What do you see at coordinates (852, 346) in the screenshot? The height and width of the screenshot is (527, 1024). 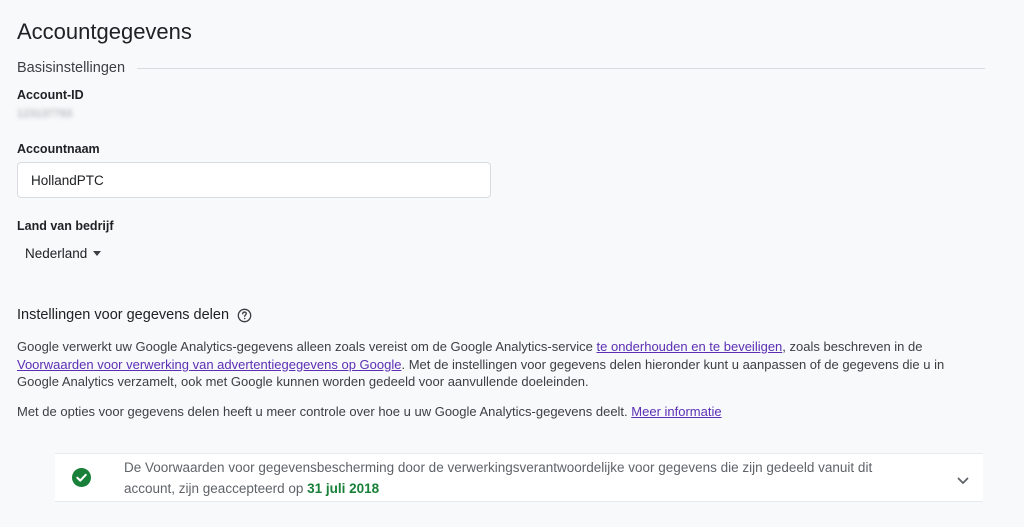 I see `description-text: , zoals beschreven in de` at bounding box center [852, 346].